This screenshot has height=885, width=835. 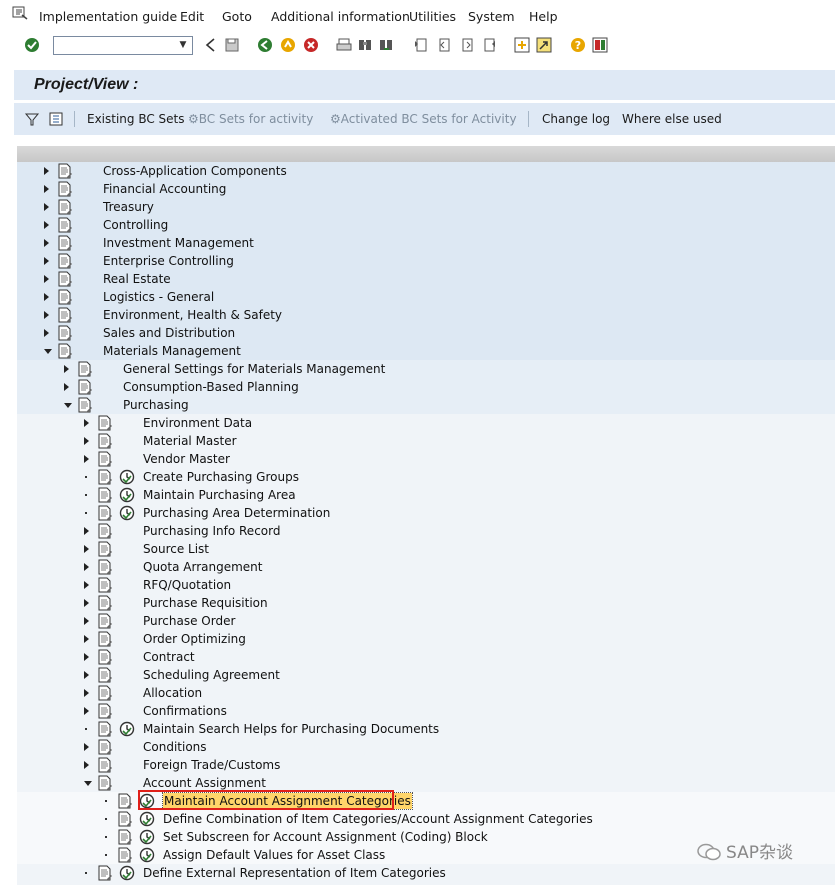 I want to click on tree-node-label: Assign Default Values for Asset Class, so click(x=274, y=855).